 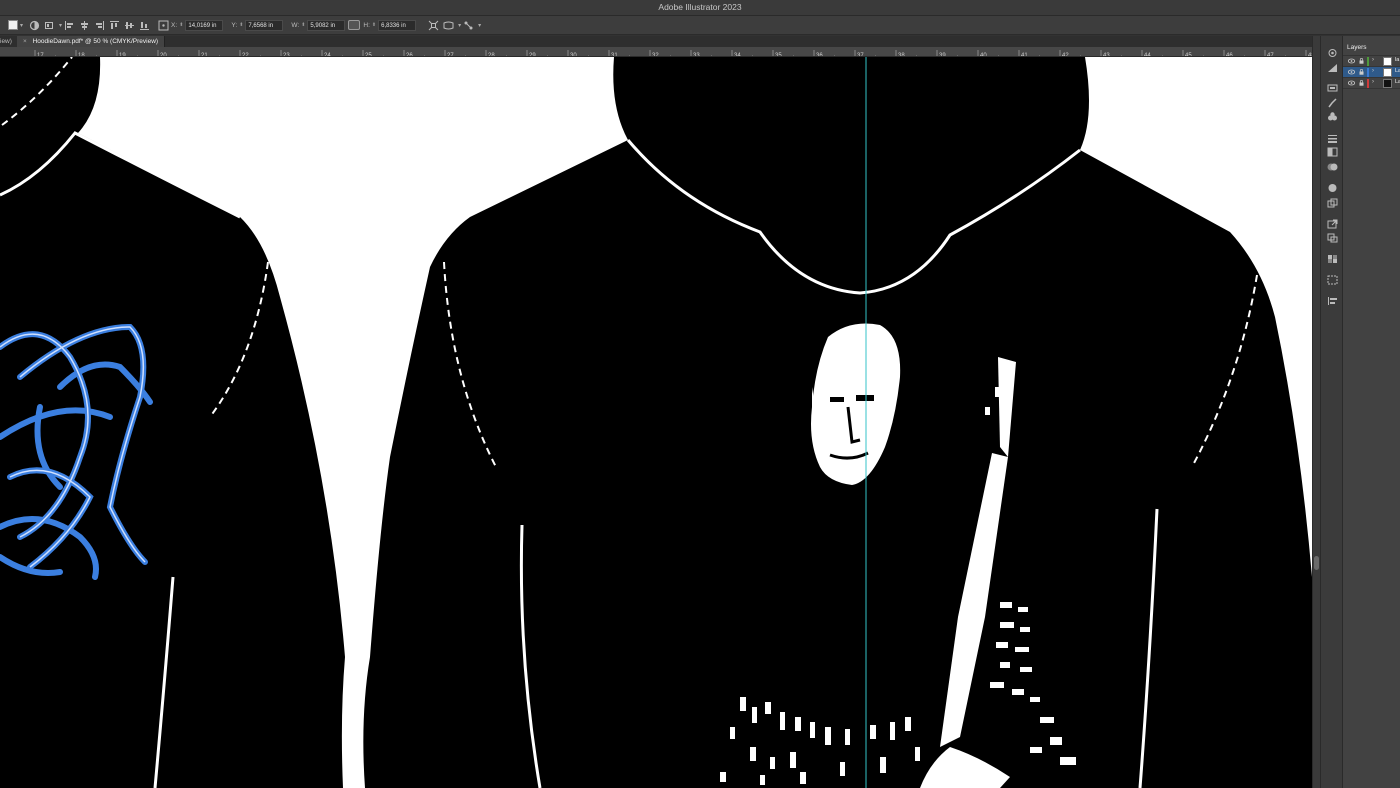 What do you see at coordinates (1332, 88) in the screenshot?
I see `libraries-icon` at bounding box center [1332, 88].